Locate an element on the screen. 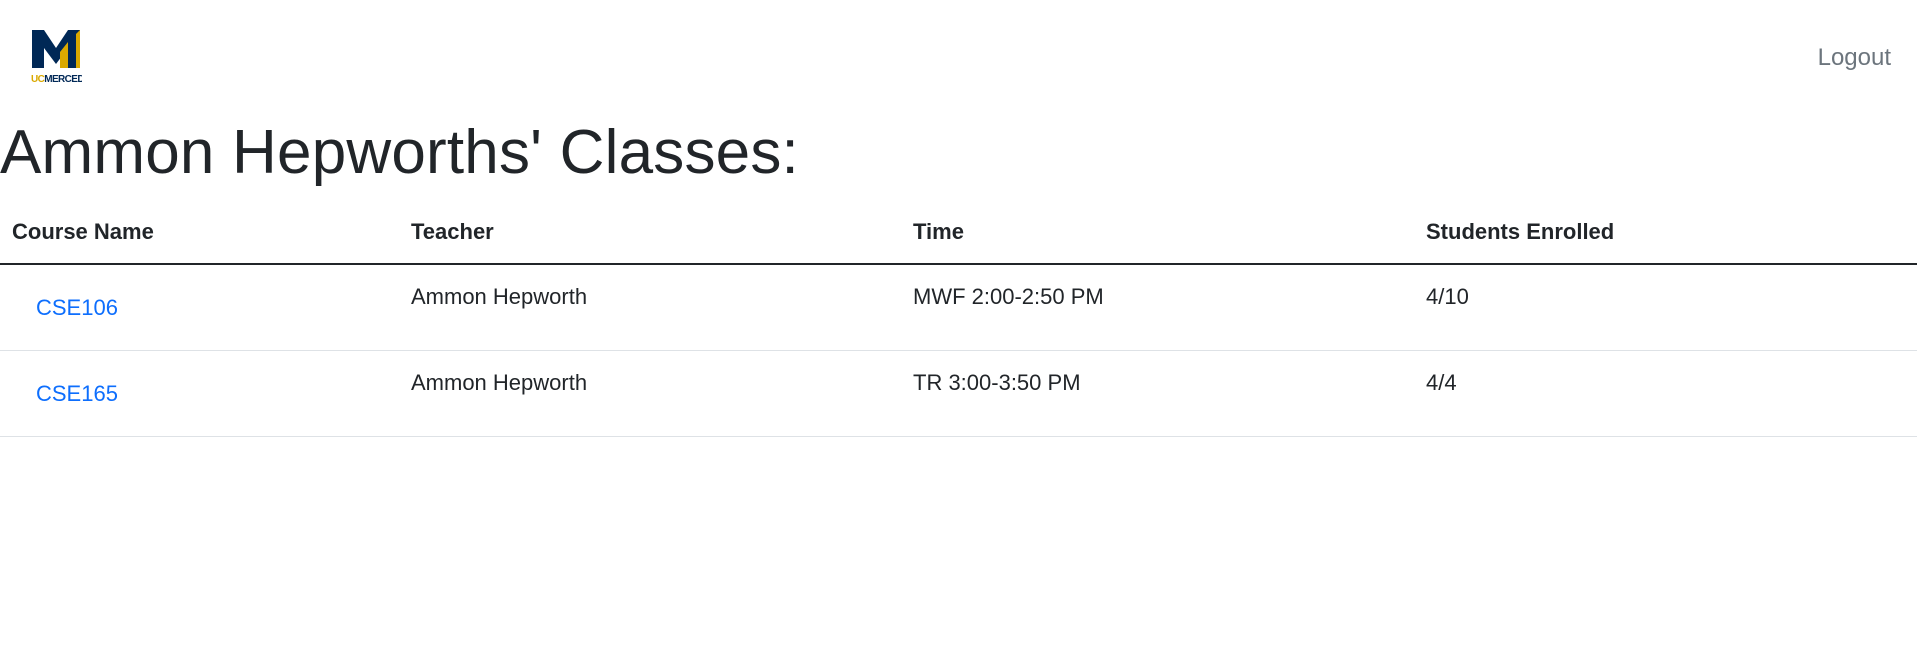 The height and width of the screenshot is (657, 1917). uc-merced-logo: UCMERCED is located at coordinates (57, 57).